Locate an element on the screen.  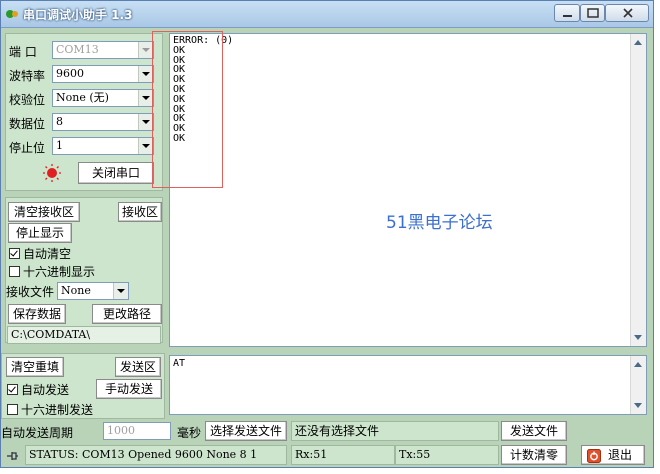
maximize-button is located at coordinates (592, 13).